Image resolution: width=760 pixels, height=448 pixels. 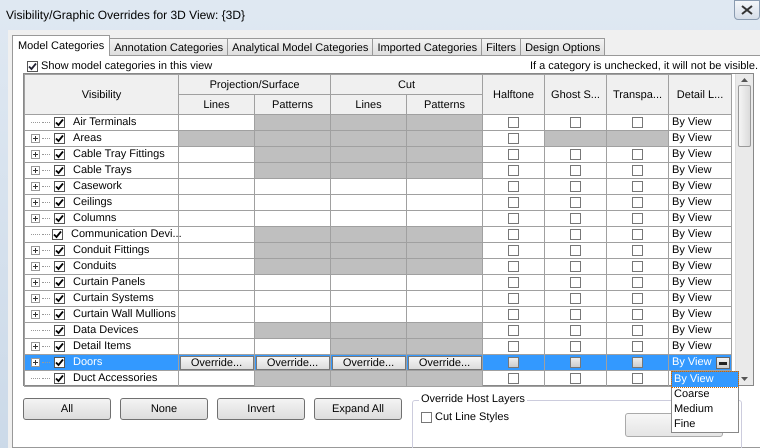 I want to click on category-name: Ceilings, so click(x=92, y=202).